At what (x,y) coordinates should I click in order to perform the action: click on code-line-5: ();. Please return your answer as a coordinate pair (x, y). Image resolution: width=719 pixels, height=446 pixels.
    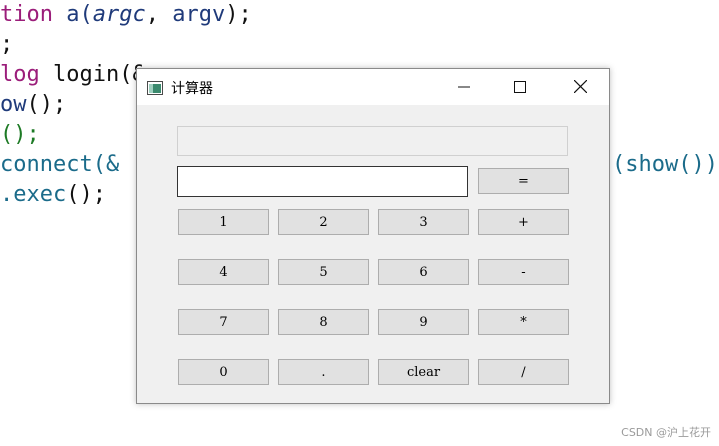
    Looking at the image, I should click on (20, 134).